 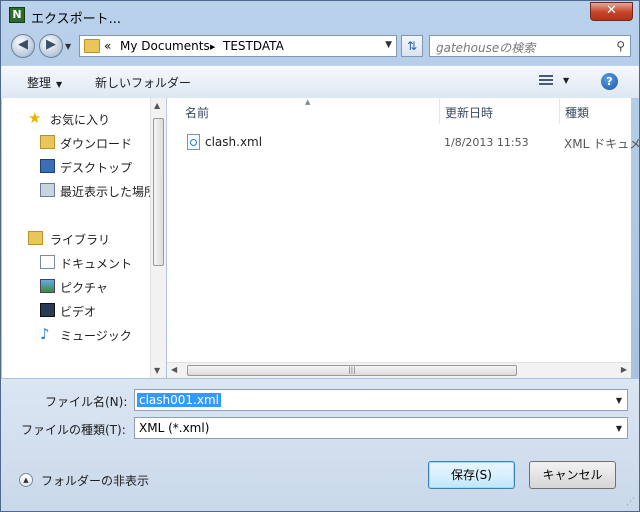 I want to click on sidebar-scrollbar: ▲ ▼, so click(x=158, y=238).